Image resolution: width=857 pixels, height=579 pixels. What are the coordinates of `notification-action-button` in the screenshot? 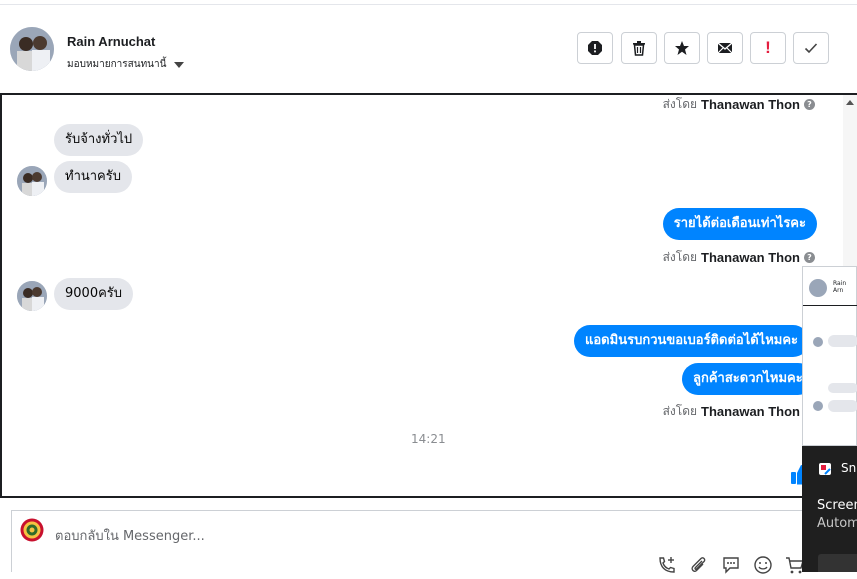 It's located at (837, 563).